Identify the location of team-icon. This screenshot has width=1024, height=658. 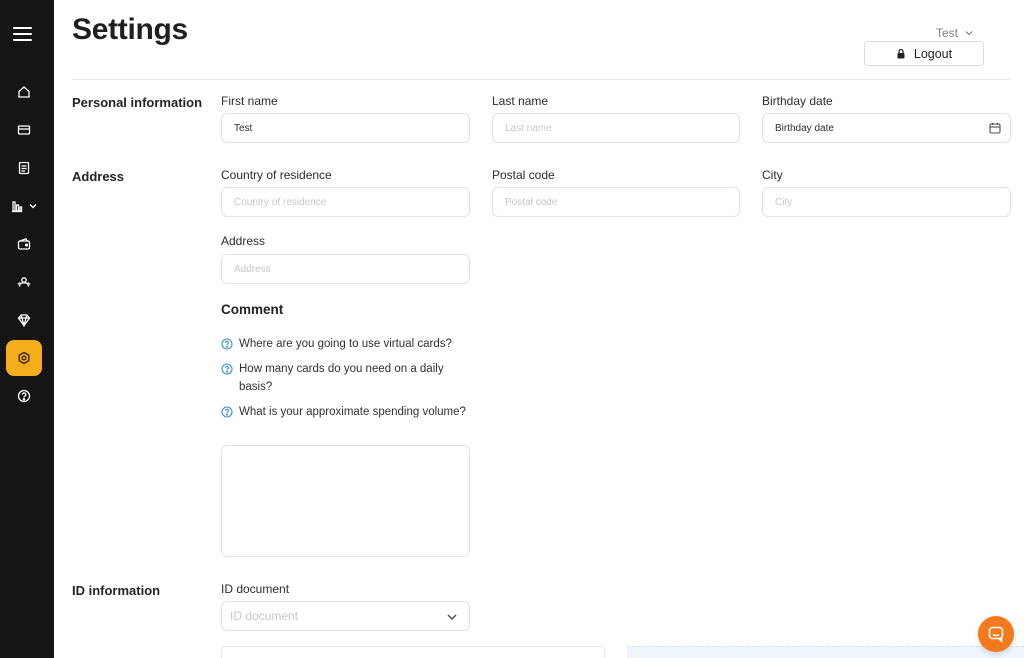
(24, 282).